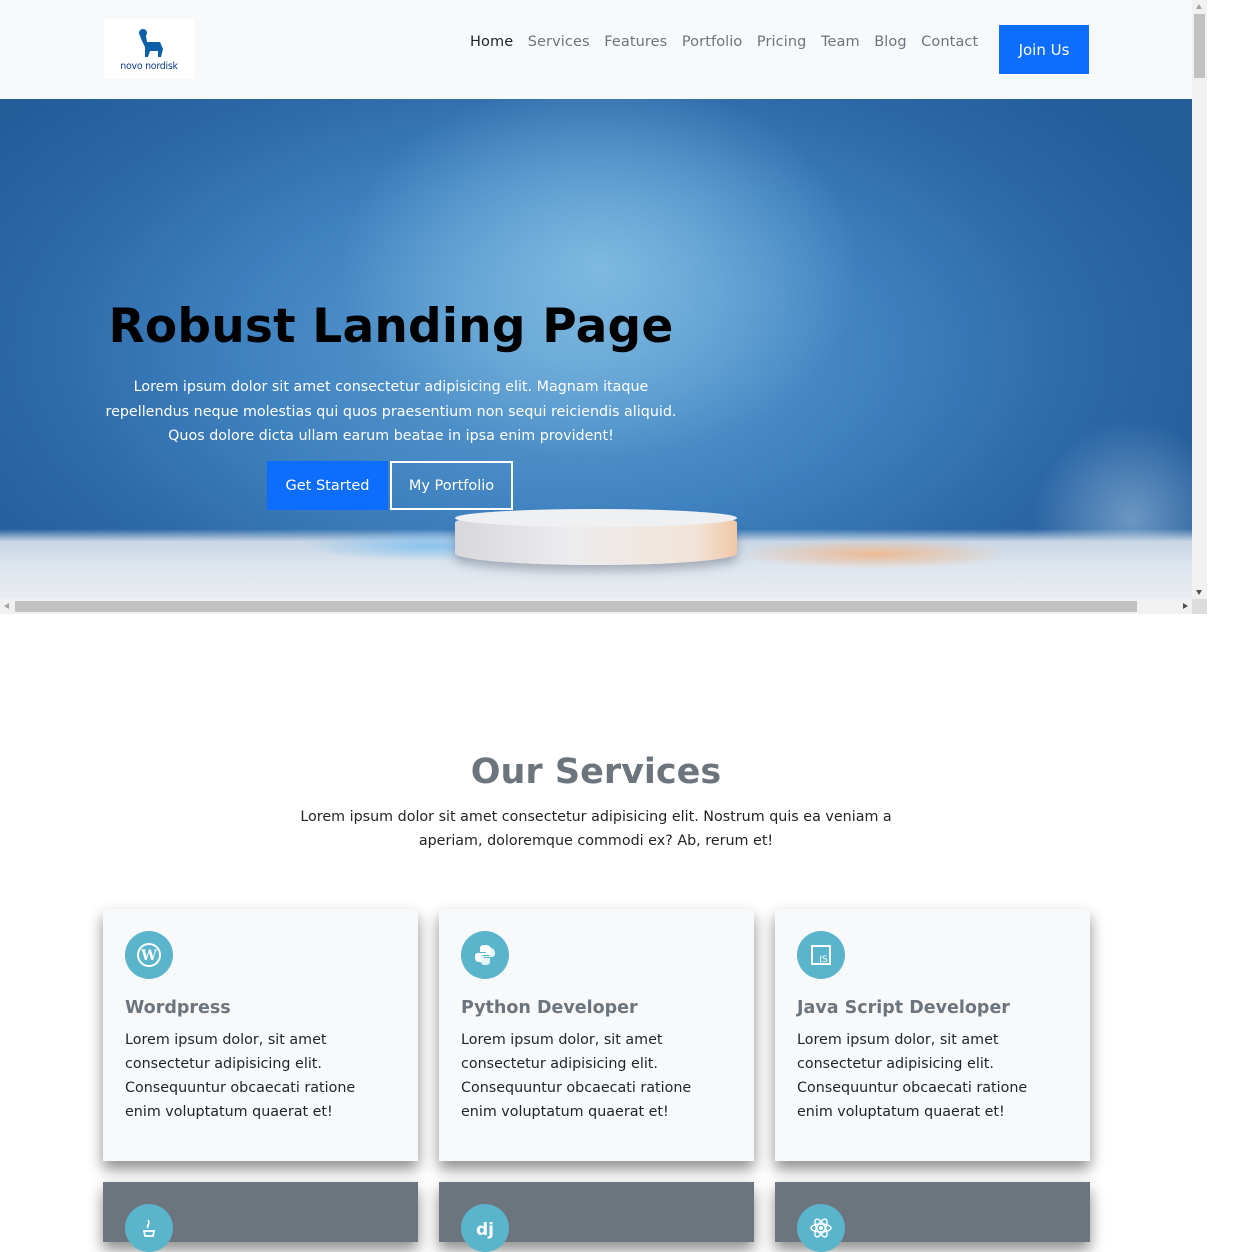 The image size is (1234, 1252). I want to click on scroll-right-icon, so click(1185, 606).